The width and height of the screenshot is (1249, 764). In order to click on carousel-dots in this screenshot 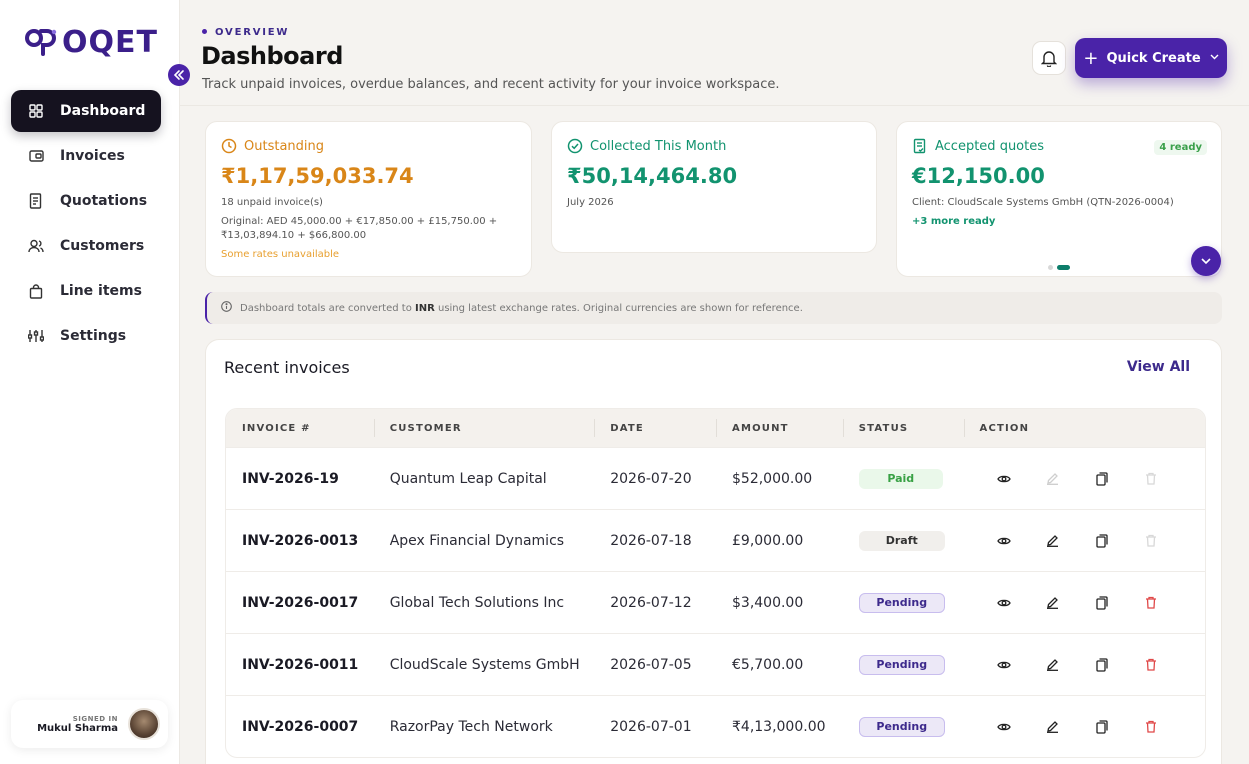, I will do `click(1059, 267)`.